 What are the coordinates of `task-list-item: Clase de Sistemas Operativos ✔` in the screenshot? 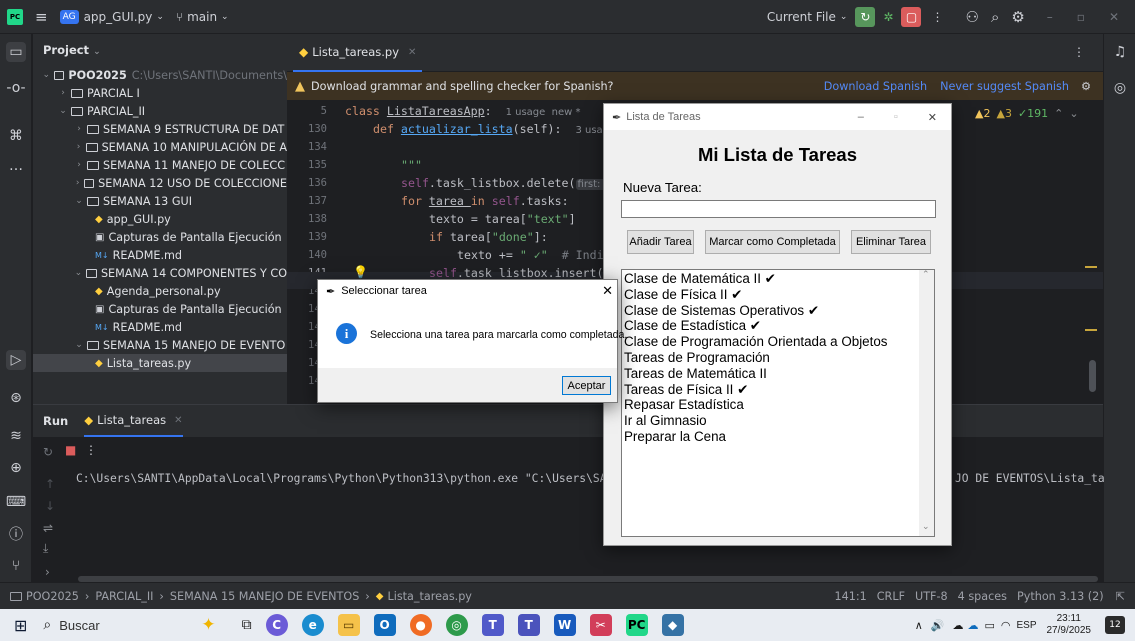 It's located at (721, 311).